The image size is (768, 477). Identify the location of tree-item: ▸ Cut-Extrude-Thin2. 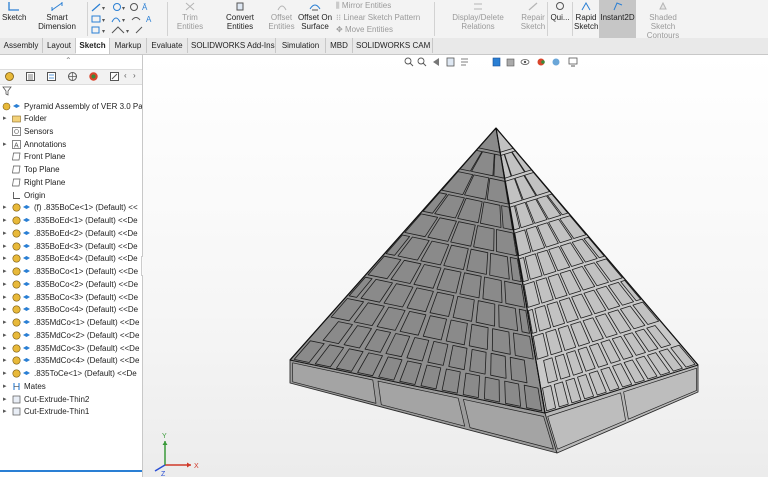
(71, 399).